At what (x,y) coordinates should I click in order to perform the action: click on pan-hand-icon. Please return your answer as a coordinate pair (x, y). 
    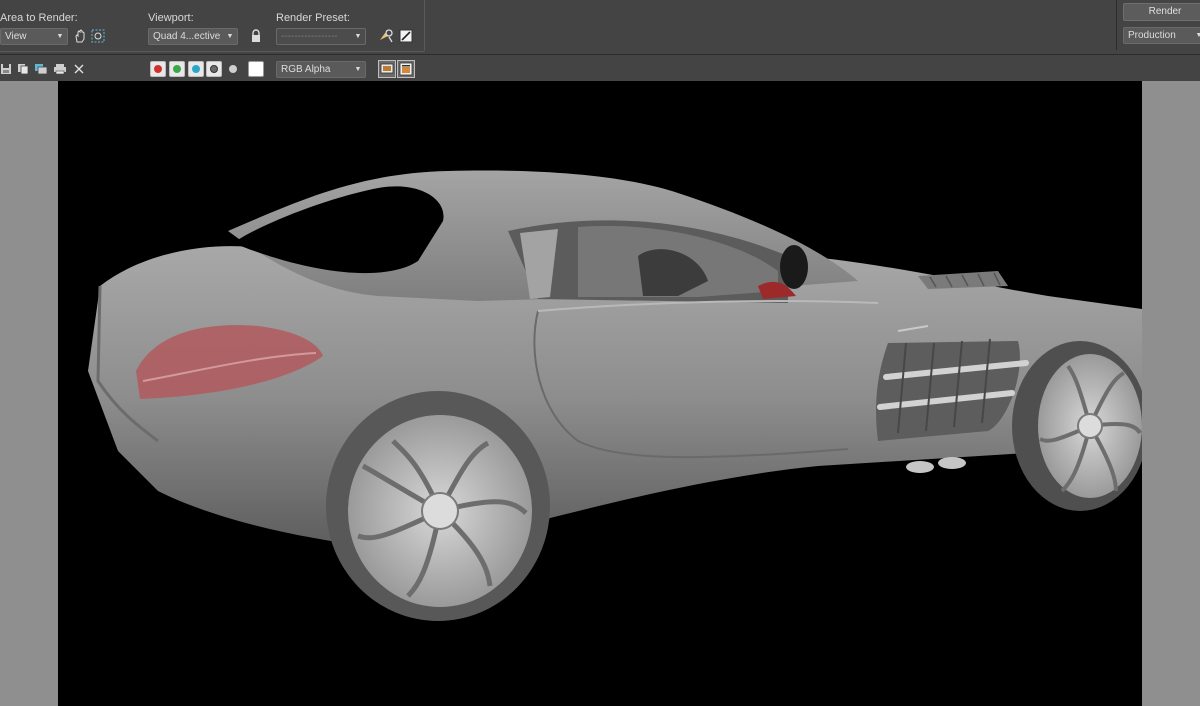
    Looking at the image, I should click on (80, 36).